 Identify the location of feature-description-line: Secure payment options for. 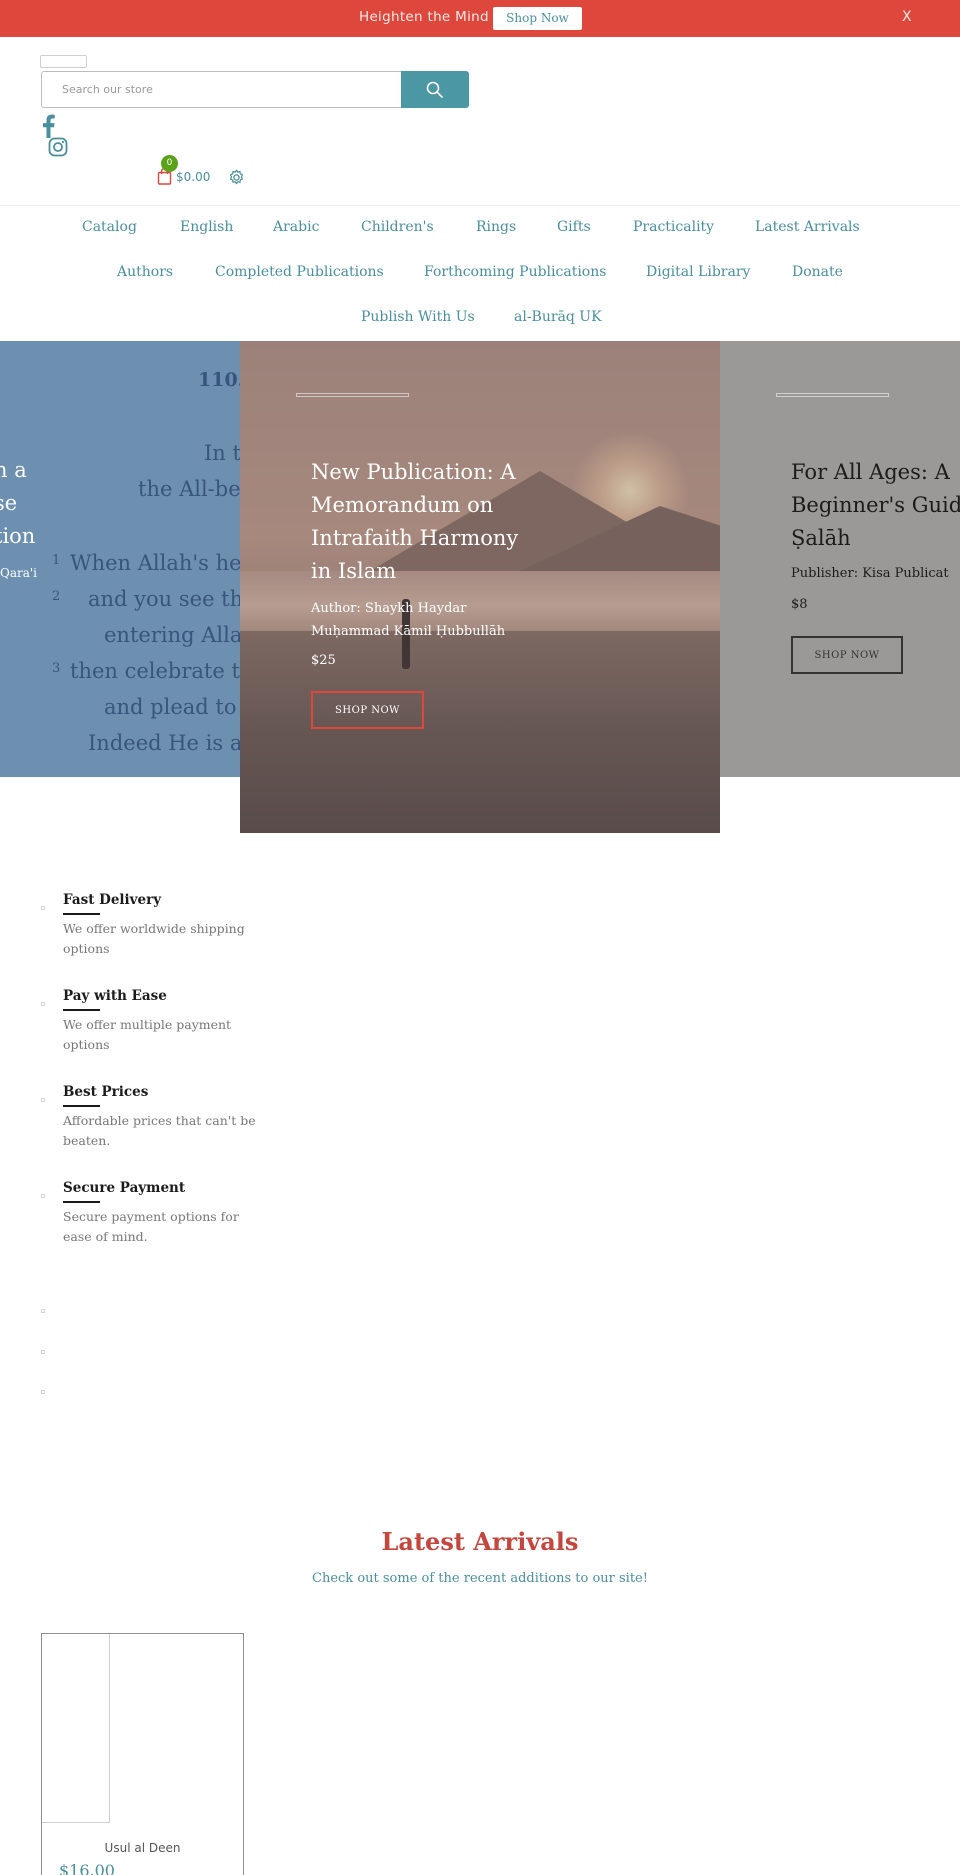
(151, 1216).